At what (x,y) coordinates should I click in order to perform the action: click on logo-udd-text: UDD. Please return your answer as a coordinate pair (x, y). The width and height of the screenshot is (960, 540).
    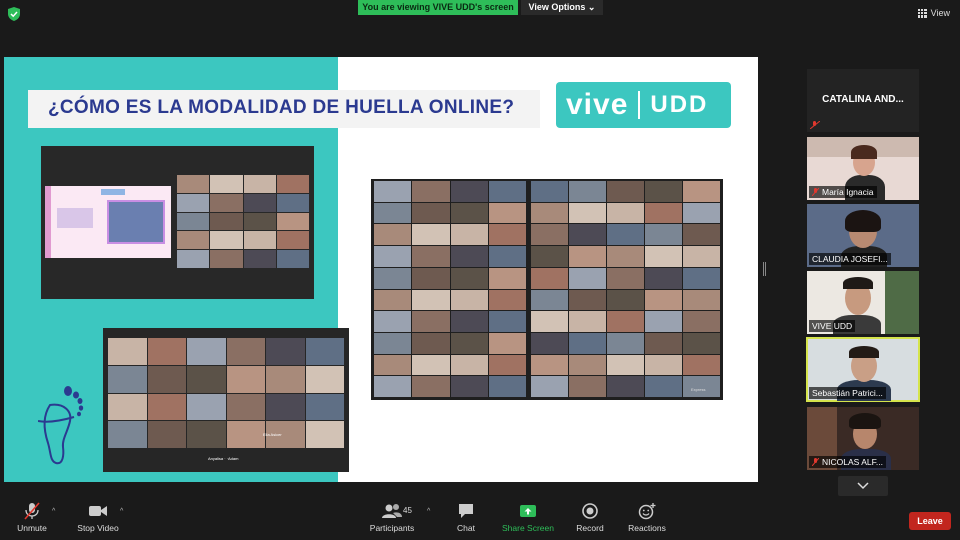
    Looking at the image, I should click on (679, 104).